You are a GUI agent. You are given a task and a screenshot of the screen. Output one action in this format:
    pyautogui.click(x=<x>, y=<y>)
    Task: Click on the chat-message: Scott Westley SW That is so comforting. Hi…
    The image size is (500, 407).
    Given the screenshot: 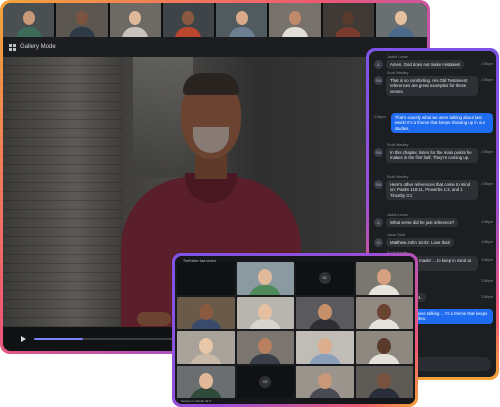 What is the action you would take?
    pyautogui.click(x=433, y=84)
    